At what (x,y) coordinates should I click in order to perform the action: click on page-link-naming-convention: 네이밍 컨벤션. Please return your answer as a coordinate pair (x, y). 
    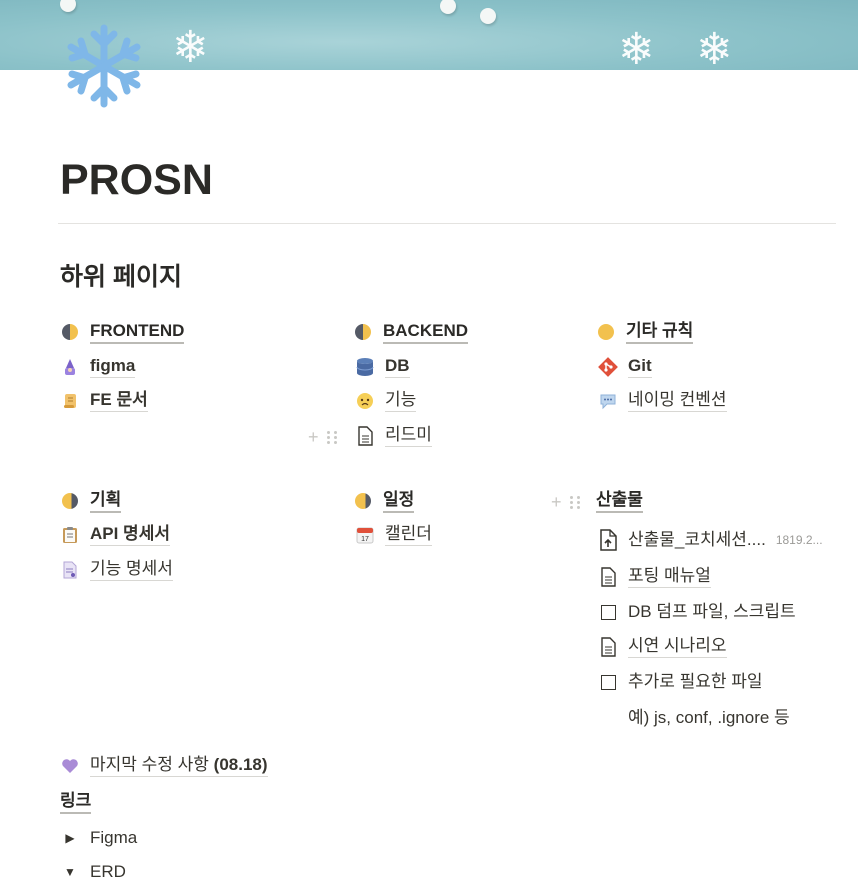
    Looking at the image, I should click on (662, 401).